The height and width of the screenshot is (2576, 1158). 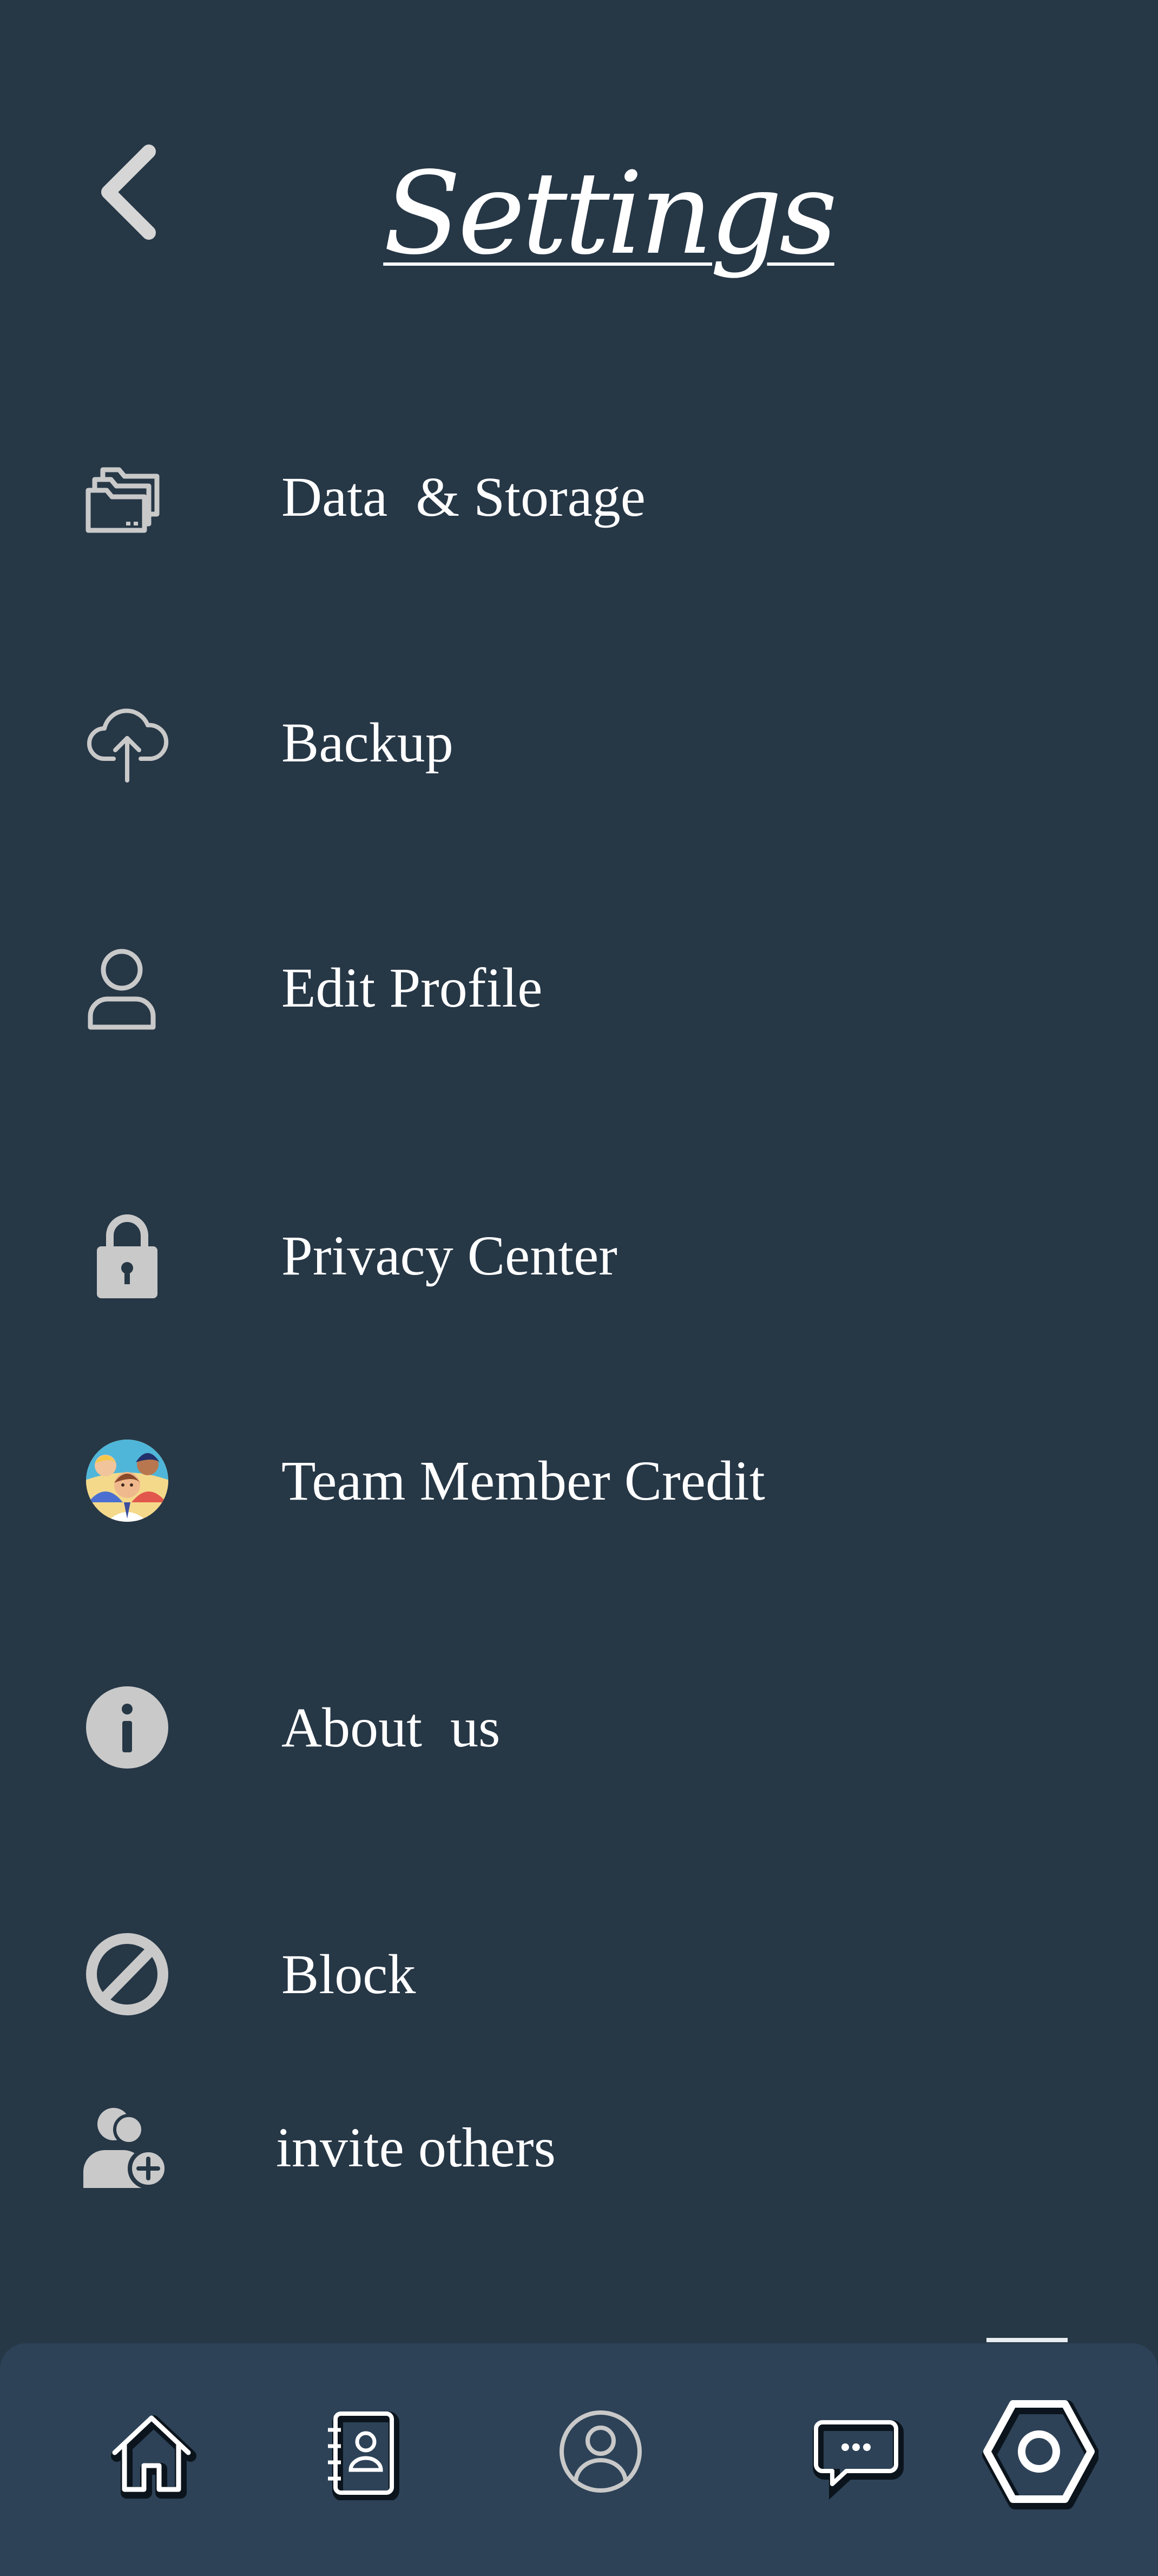 I want to click on menu-item-label: invite others, so click(x=416, y=2147).